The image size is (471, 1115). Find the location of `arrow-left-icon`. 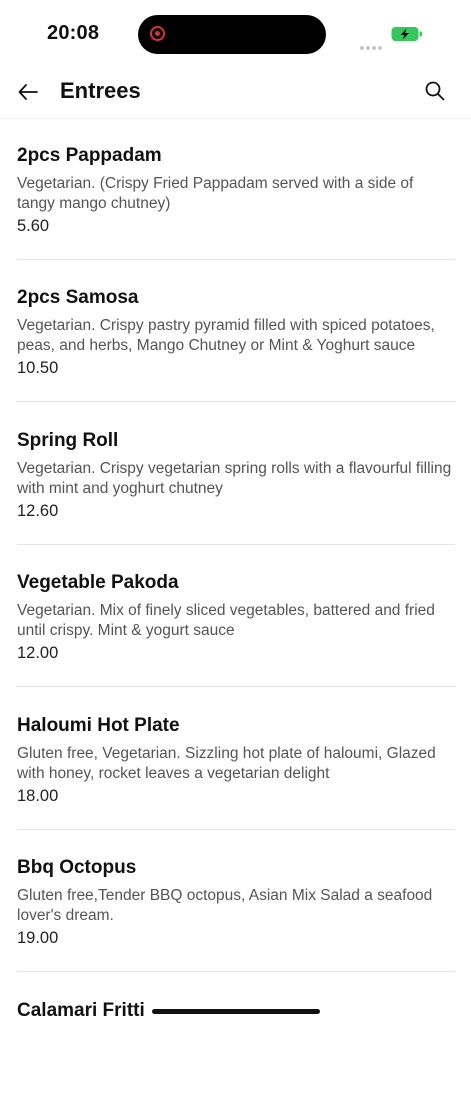

arrow-left-icon is located at coordinates (28, 92).